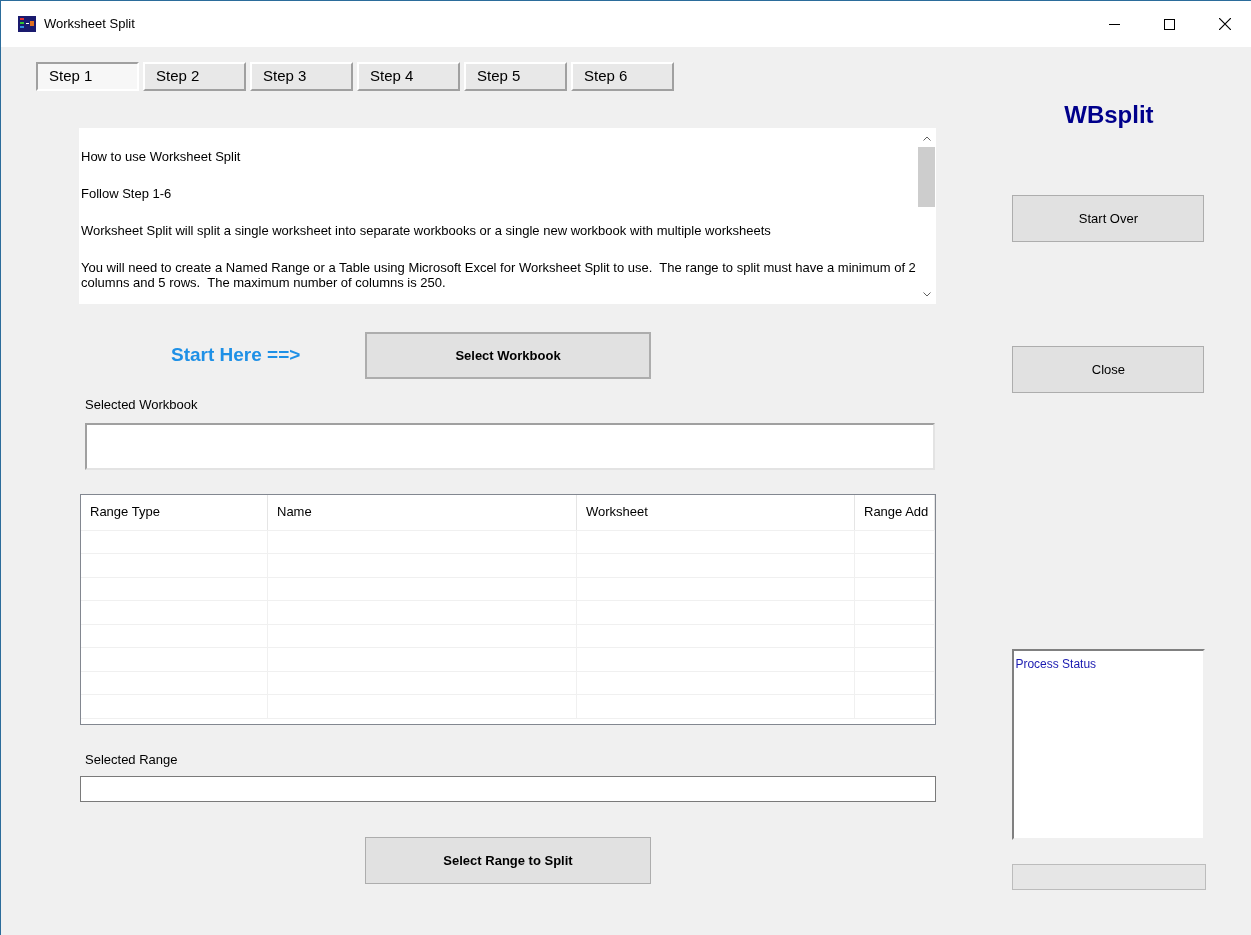  Describe the element at coordinates (515, 76) in the screenshot. I see `step-tab: Step 5` at that location.